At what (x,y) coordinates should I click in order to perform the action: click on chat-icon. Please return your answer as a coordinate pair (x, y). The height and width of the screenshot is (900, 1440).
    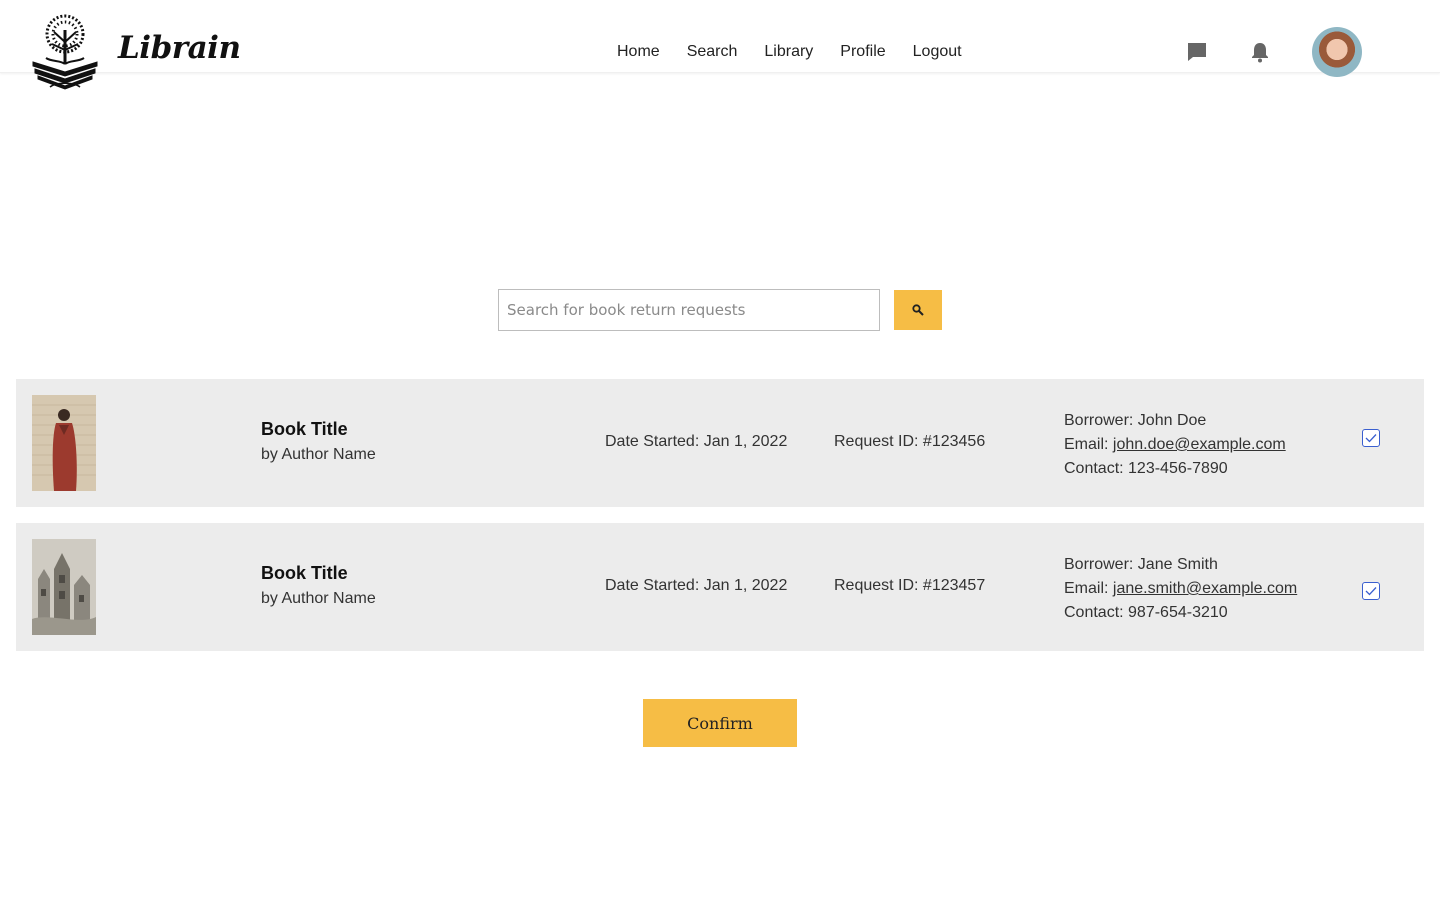
    Looking at the image, I should click on (1197, 52).